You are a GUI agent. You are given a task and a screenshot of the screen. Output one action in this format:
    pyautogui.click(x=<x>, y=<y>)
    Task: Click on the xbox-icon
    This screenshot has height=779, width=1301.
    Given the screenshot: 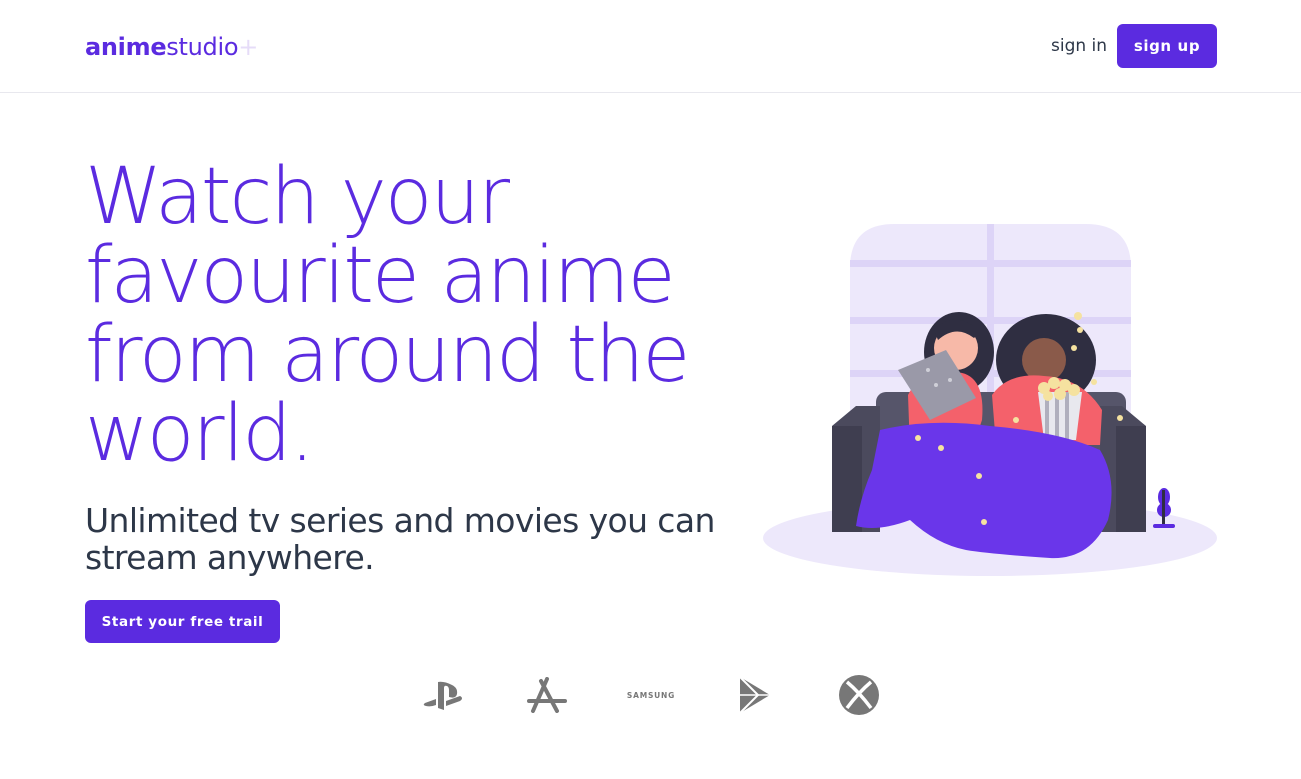 What is the action you would take?
    pyautogui.click(x=859, y=695)
    